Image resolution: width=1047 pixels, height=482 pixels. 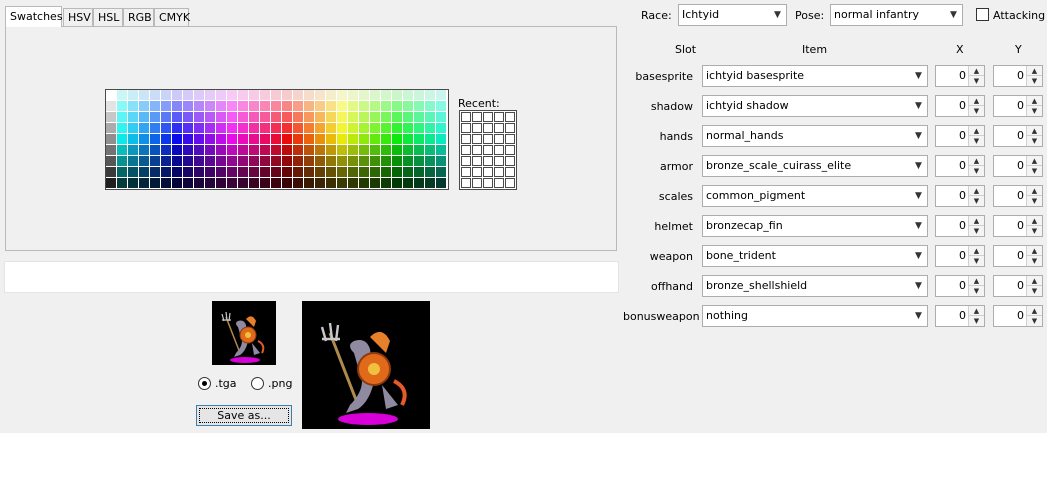 What do you see at coordinates (172, 17) in the screenshot?
I see `tab-cmyk: CMYK` at bounding box center [172, 17].